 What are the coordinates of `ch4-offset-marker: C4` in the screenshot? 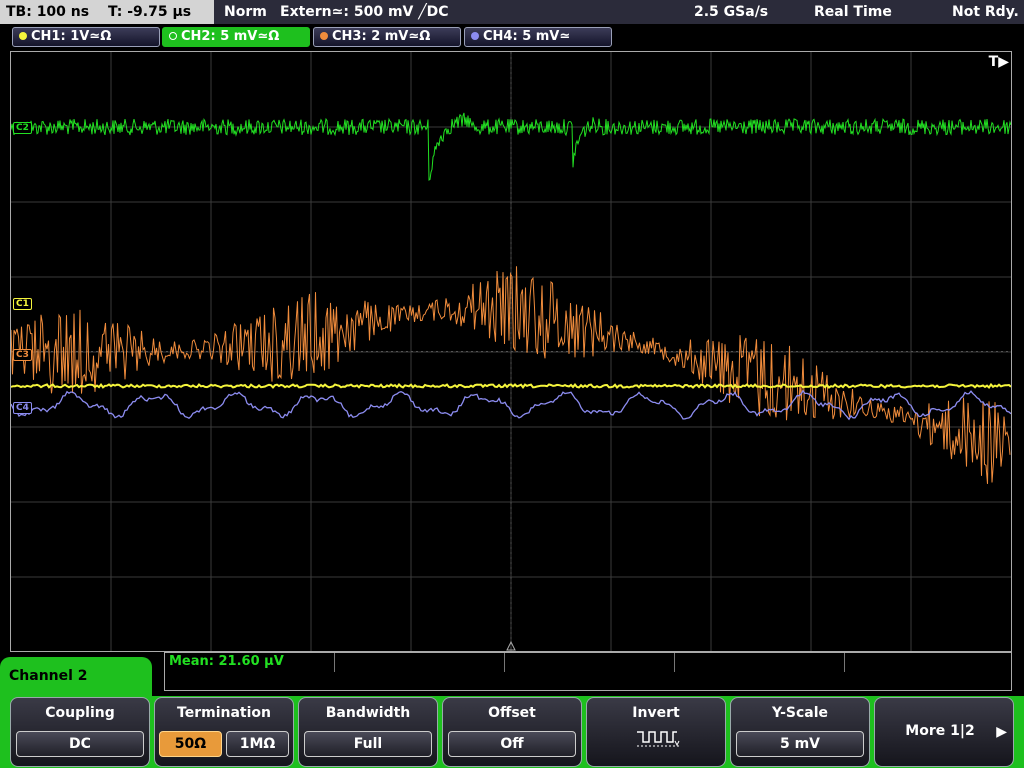 It's located at (22, 408).